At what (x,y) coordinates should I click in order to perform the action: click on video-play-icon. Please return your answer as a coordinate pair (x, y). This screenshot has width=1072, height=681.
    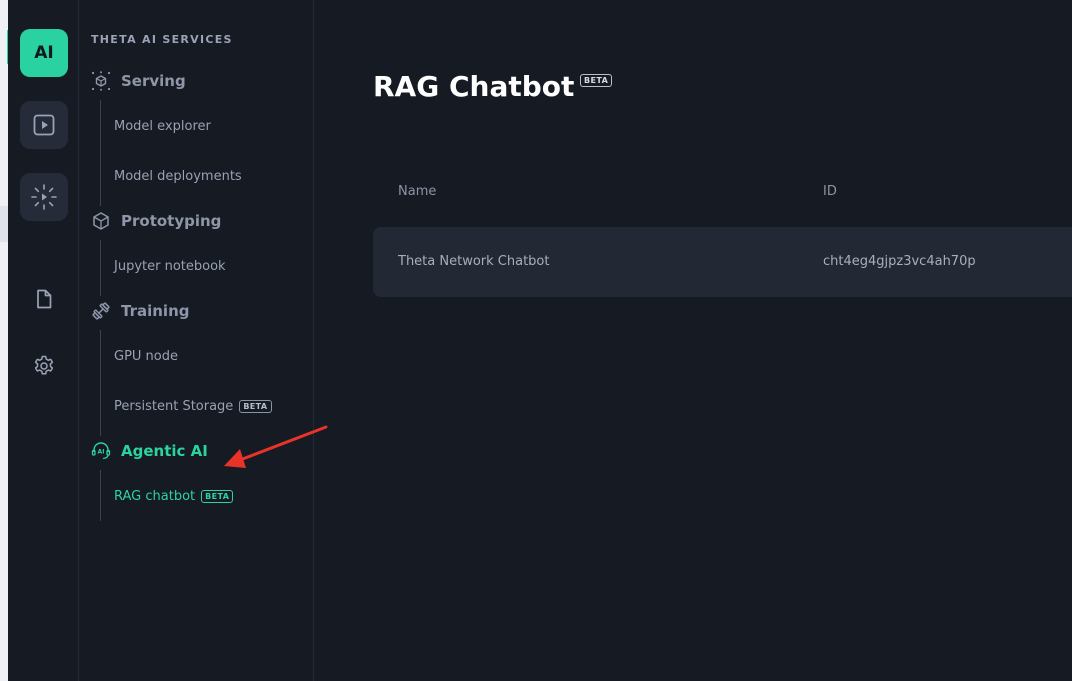
    Looking at the image, I should click on (44, 125).